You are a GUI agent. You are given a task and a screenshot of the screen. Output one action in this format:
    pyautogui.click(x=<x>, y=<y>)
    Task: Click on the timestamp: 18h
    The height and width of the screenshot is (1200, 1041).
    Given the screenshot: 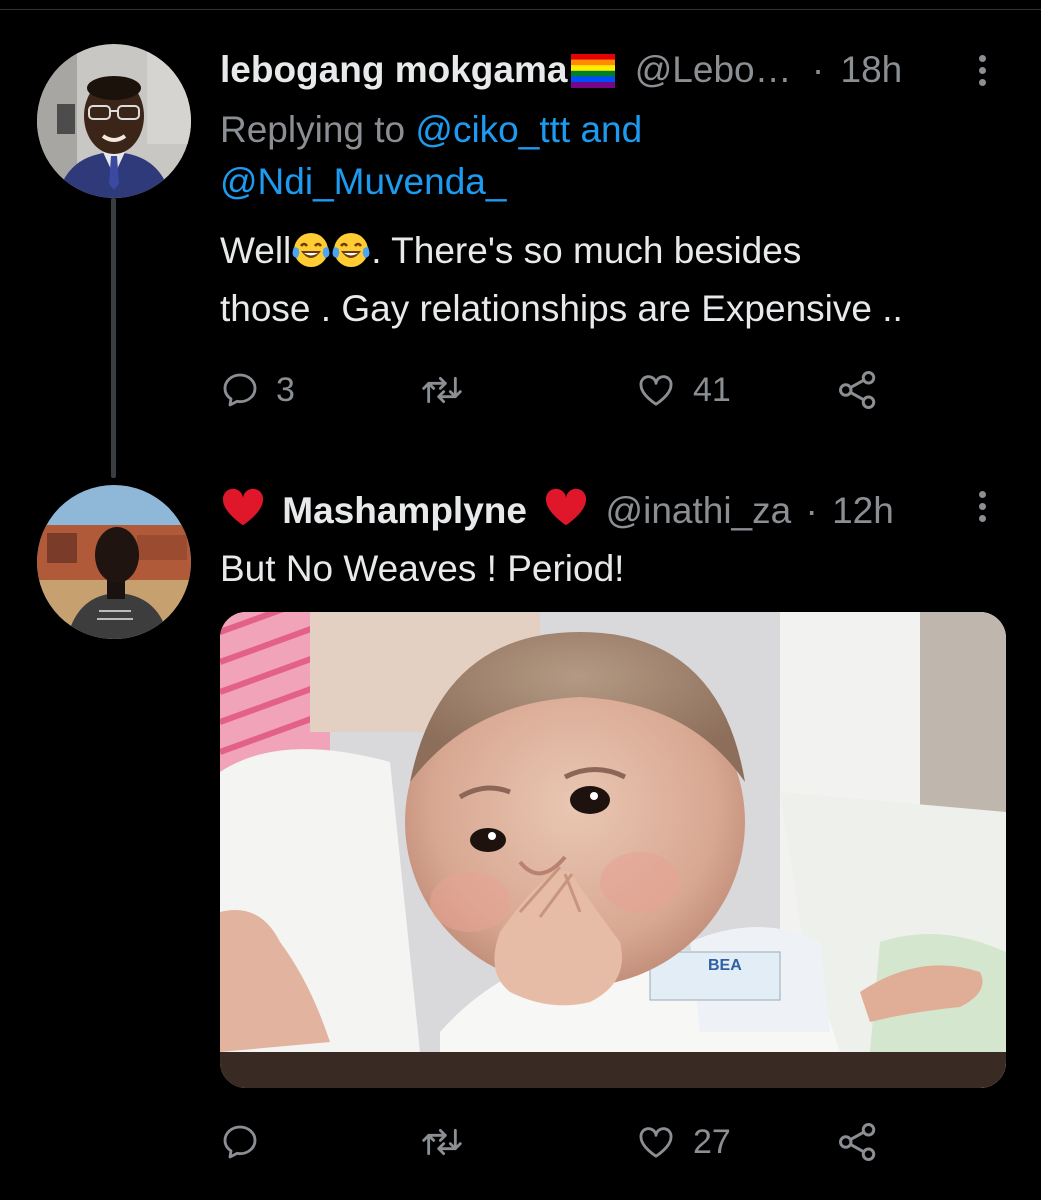 What is the action you would take?
    pyautogui.click(x=872, y=69)
    